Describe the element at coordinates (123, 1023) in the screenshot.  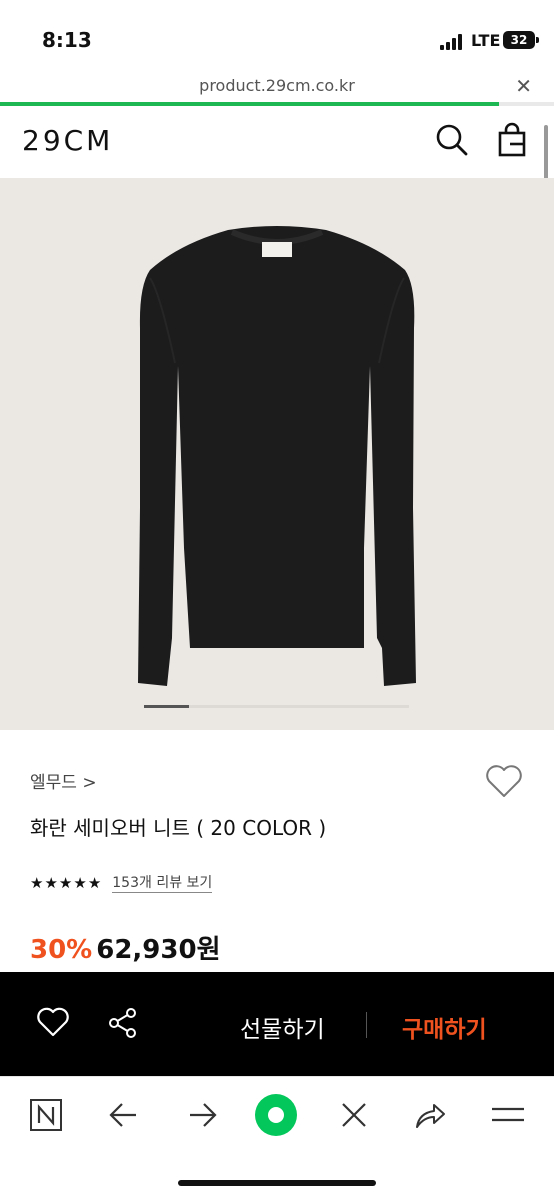
I see `share-icon` at that location.